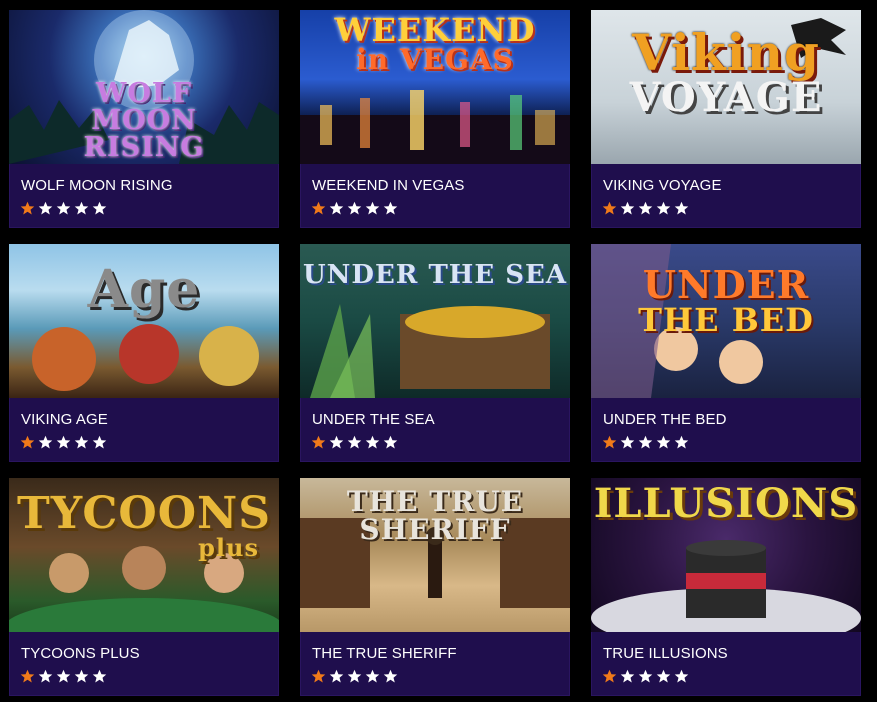  Describe the element at coordinates (662, 185) in the screenshot. I see `game-title: VIKING VOYAGE` at that location.